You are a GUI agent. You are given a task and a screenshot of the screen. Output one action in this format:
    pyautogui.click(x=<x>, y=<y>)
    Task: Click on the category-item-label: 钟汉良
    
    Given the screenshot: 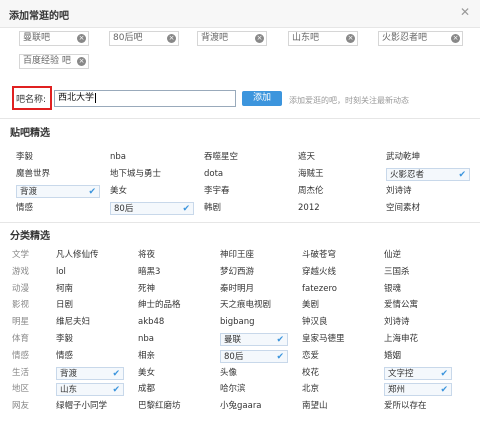 What is the action you would take?
    pyautogui.click(x=315, y=322)
    